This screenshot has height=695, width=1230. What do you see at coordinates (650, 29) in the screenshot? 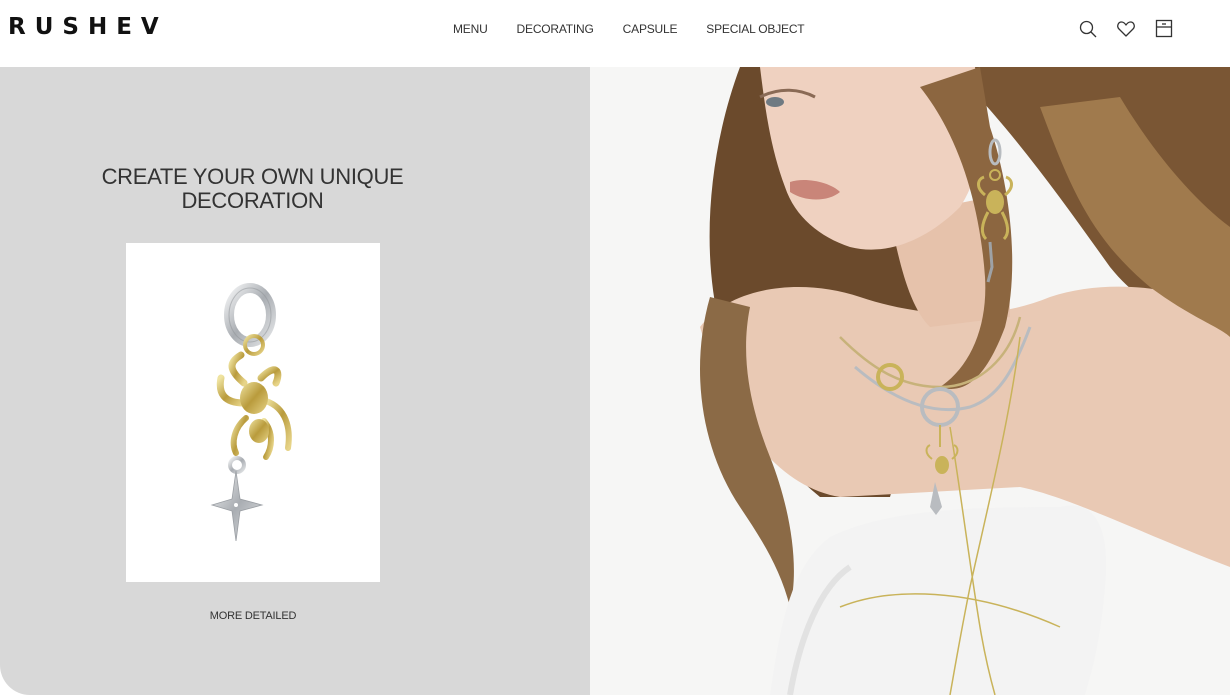
I see `nav-item-capsule: CAPSULE` at bounding box center [650, 29].